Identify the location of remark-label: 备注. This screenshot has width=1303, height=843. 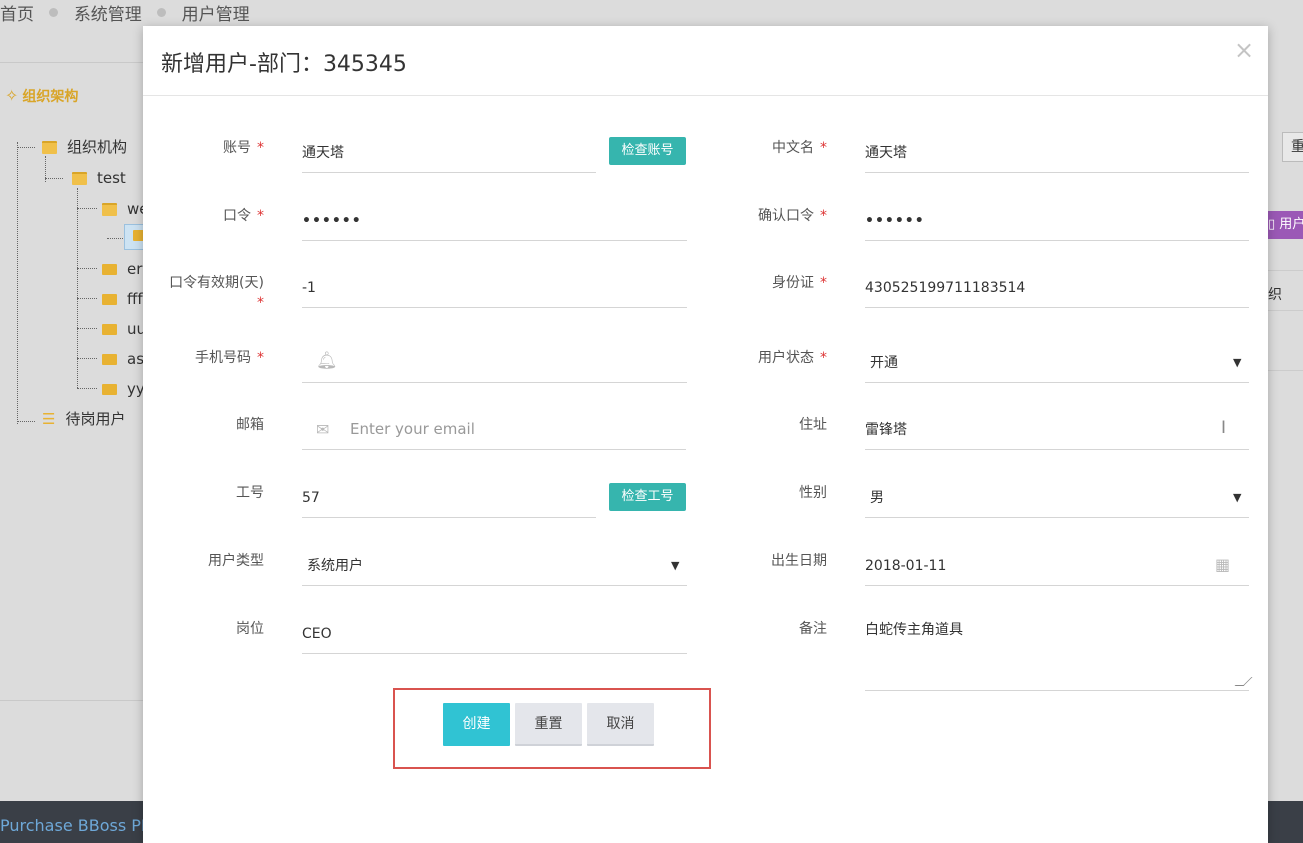
(813, 629).